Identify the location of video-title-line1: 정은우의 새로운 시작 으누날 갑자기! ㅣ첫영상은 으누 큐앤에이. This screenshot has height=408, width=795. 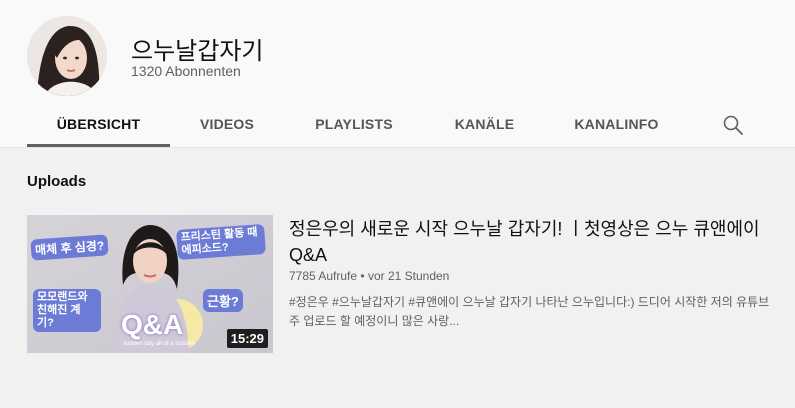
(524, 229).